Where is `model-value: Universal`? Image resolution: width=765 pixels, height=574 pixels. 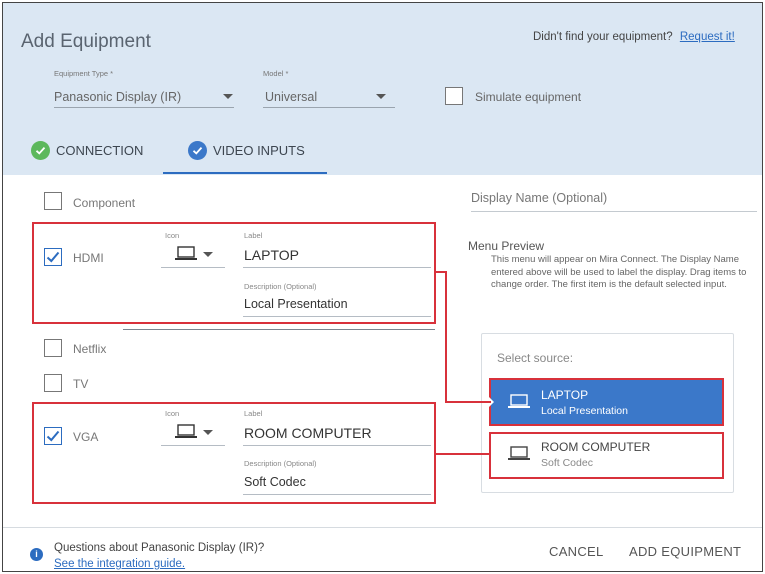
model-value: Universal is located at coordinates (291, 97).